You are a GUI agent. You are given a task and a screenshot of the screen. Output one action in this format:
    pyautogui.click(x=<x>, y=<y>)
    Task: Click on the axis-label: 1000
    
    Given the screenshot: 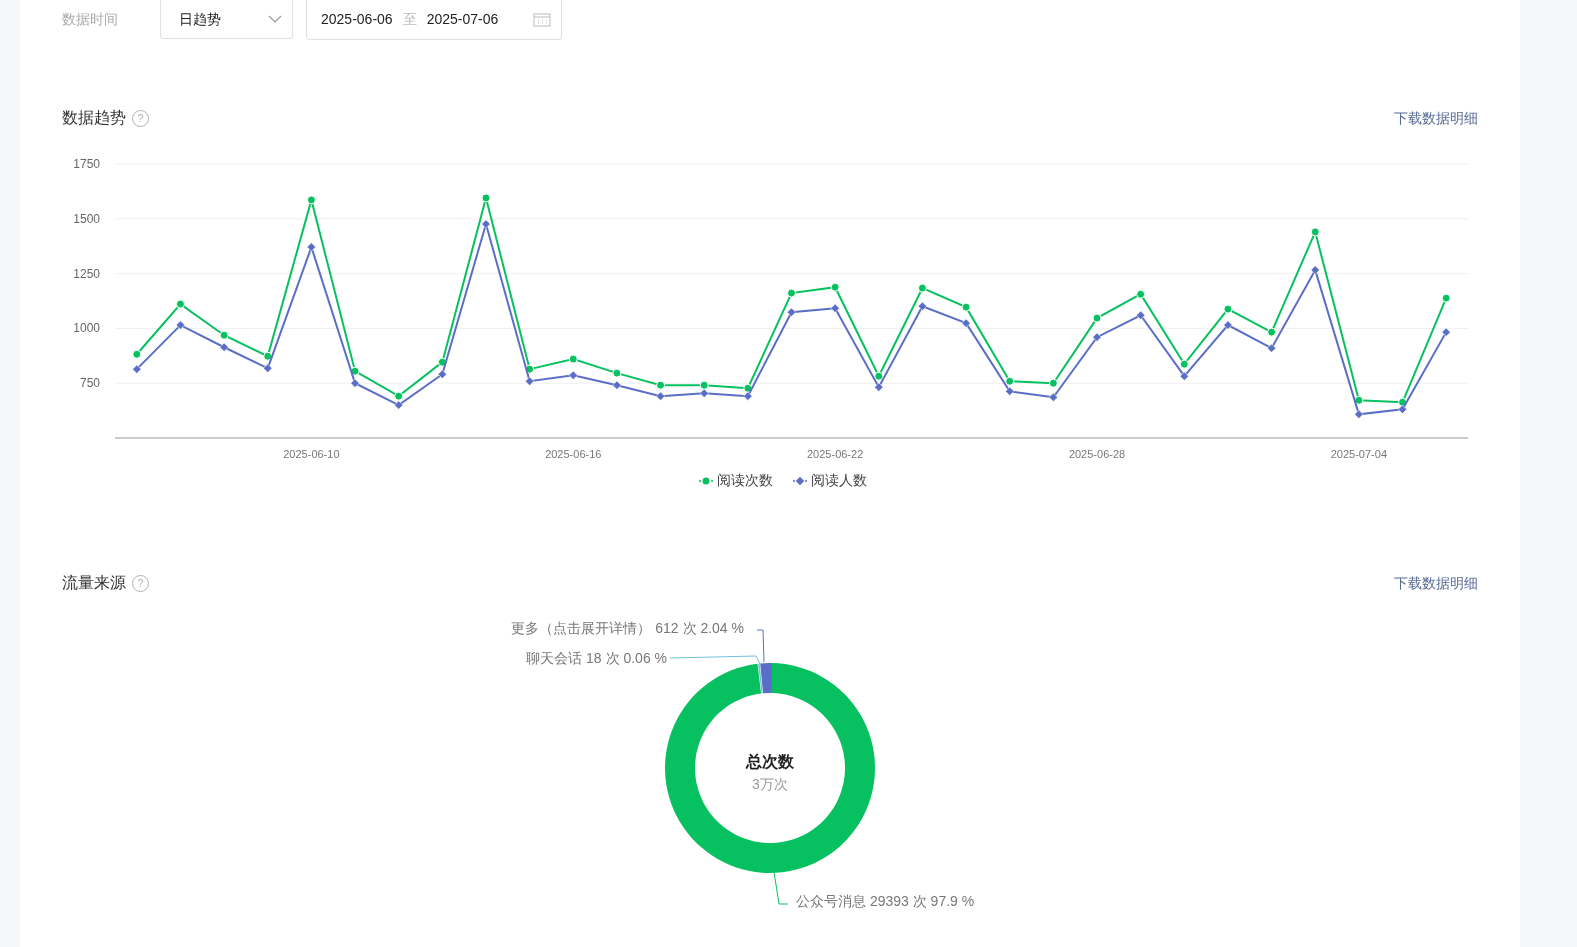 What is the action you would take?
    pyautogui.click(x=86, y=328)
    